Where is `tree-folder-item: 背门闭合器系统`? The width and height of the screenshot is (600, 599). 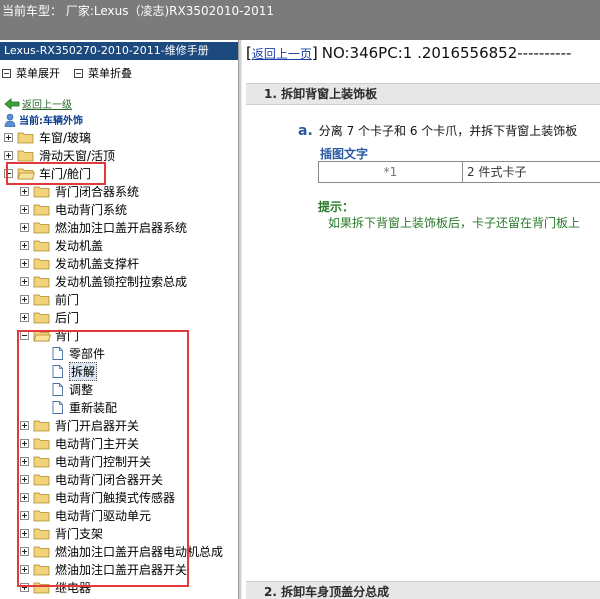
tree-folder-item: 背门闭合器系统 is located at coordinates (79, 191).